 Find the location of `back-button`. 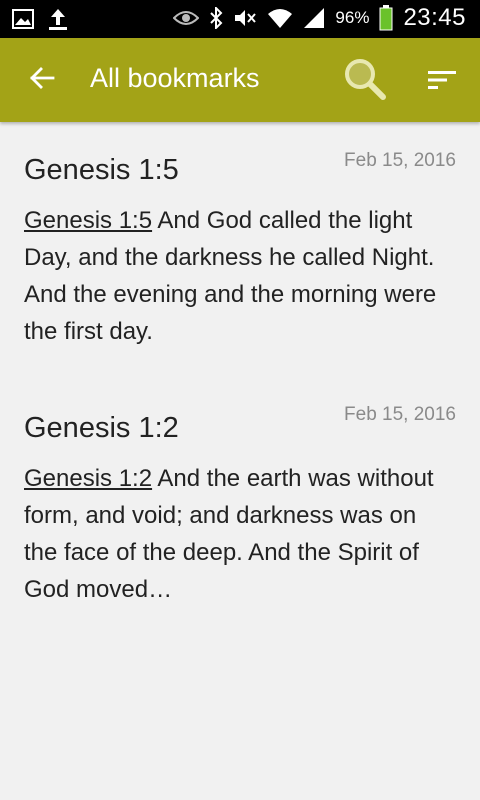

back-button is located at coordinates (42, 80).